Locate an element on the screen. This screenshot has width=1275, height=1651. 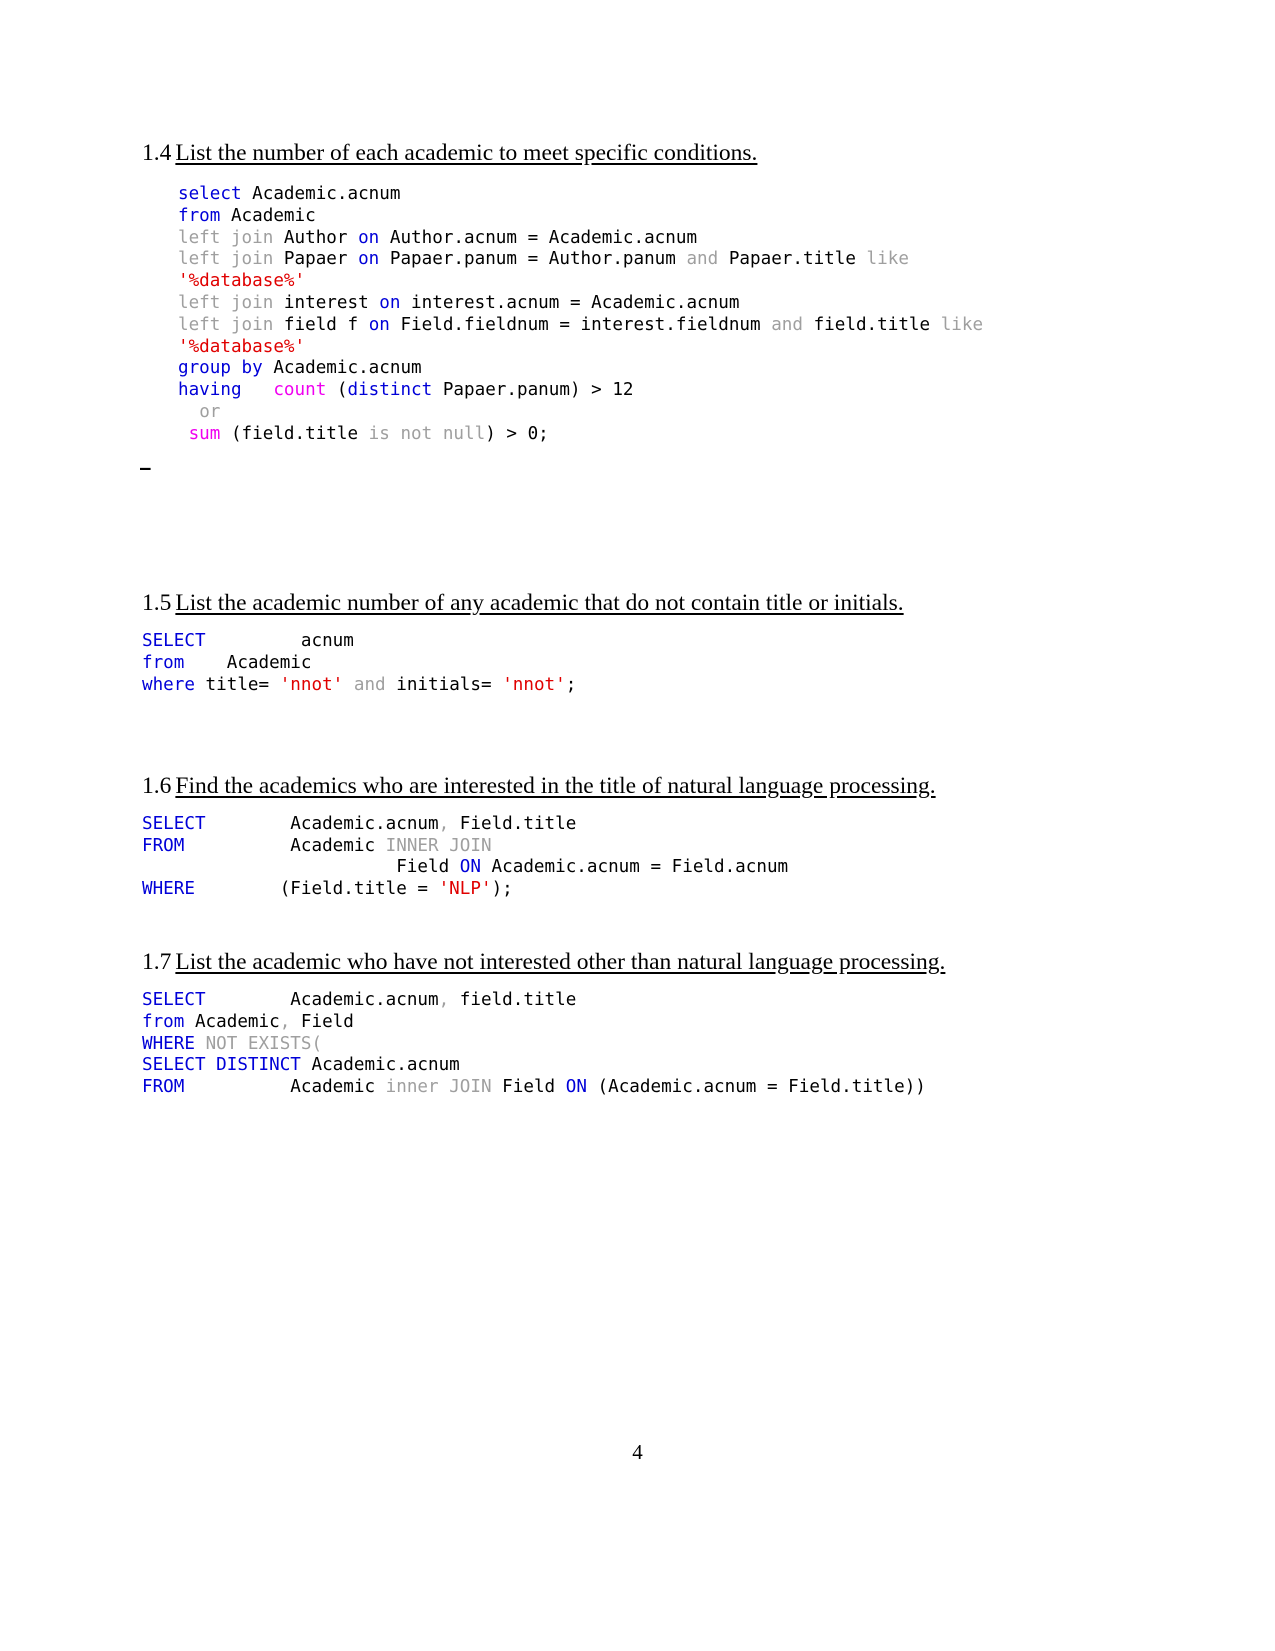
code-line: sum (field.title is not null) > 0; is located at coordinates (363, 434).